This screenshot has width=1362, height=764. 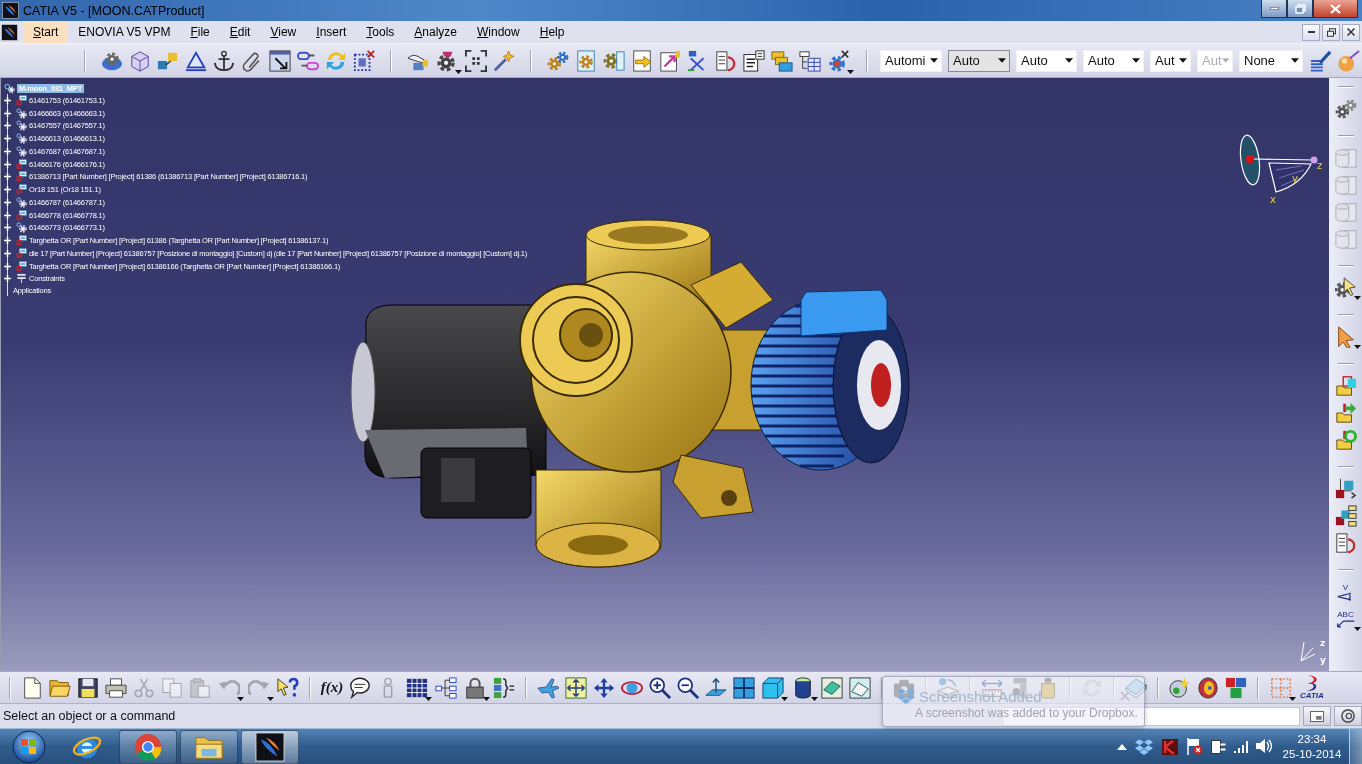 What do you see at coordinates (688, 687) in the screenshot?
I see `zoom-out-icon` at bounding box center [688, 687].